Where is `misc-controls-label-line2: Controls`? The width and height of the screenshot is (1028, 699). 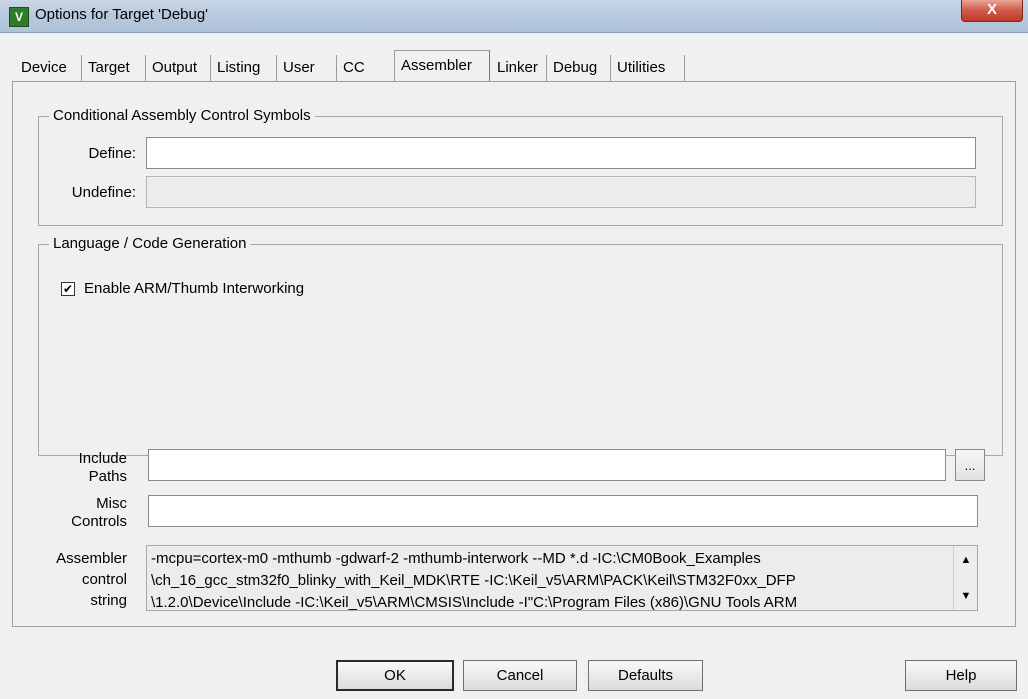 misc-controls-label-line2: Controls is located at coordinates (99, 521).